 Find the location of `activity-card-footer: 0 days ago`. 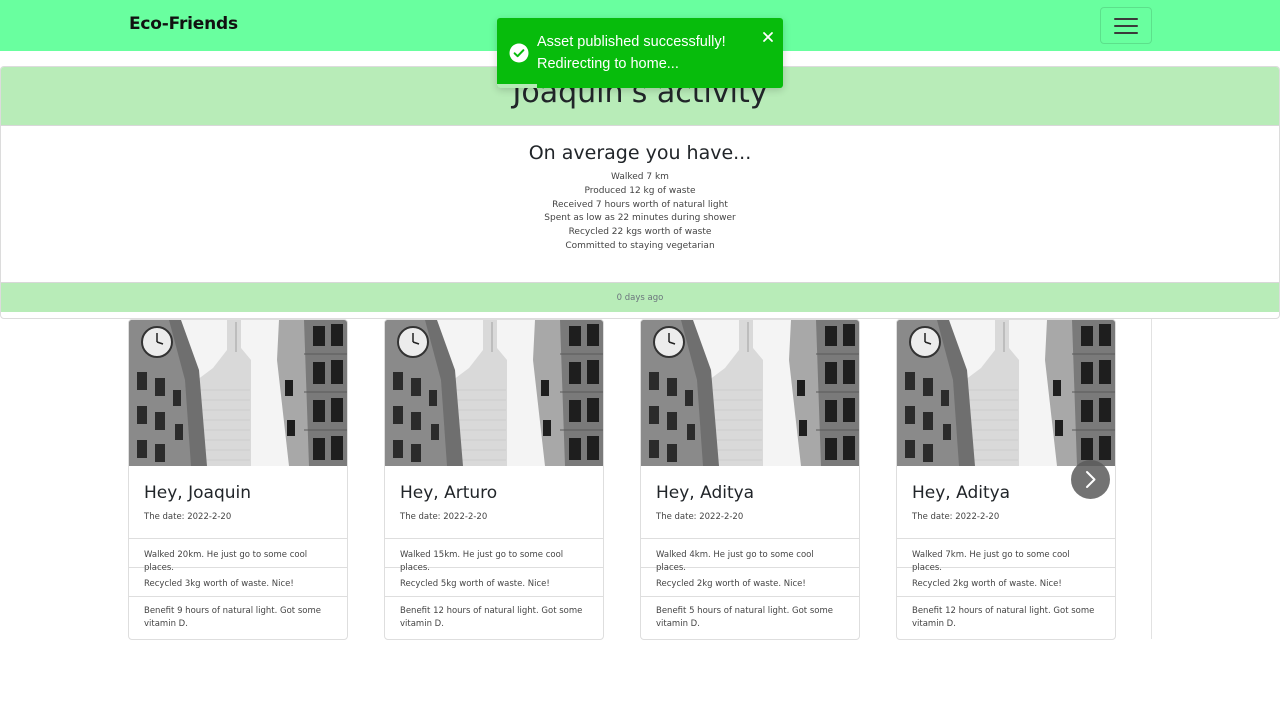

activity-card-footer: 0 days ago is located at coordinates (640, 297).